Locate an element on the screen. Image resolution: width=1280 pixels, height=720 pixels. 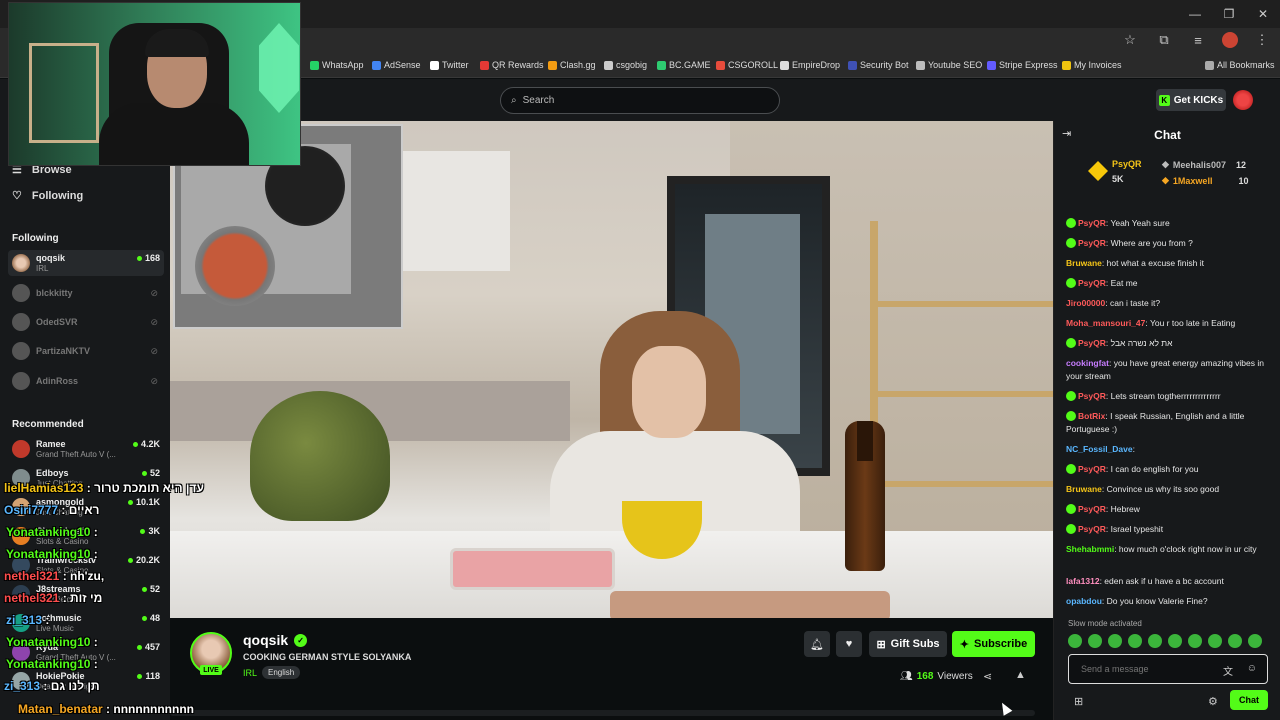
sidebar-channel-offline: blckkitty ⊘ is located at coordinates (86, 293).